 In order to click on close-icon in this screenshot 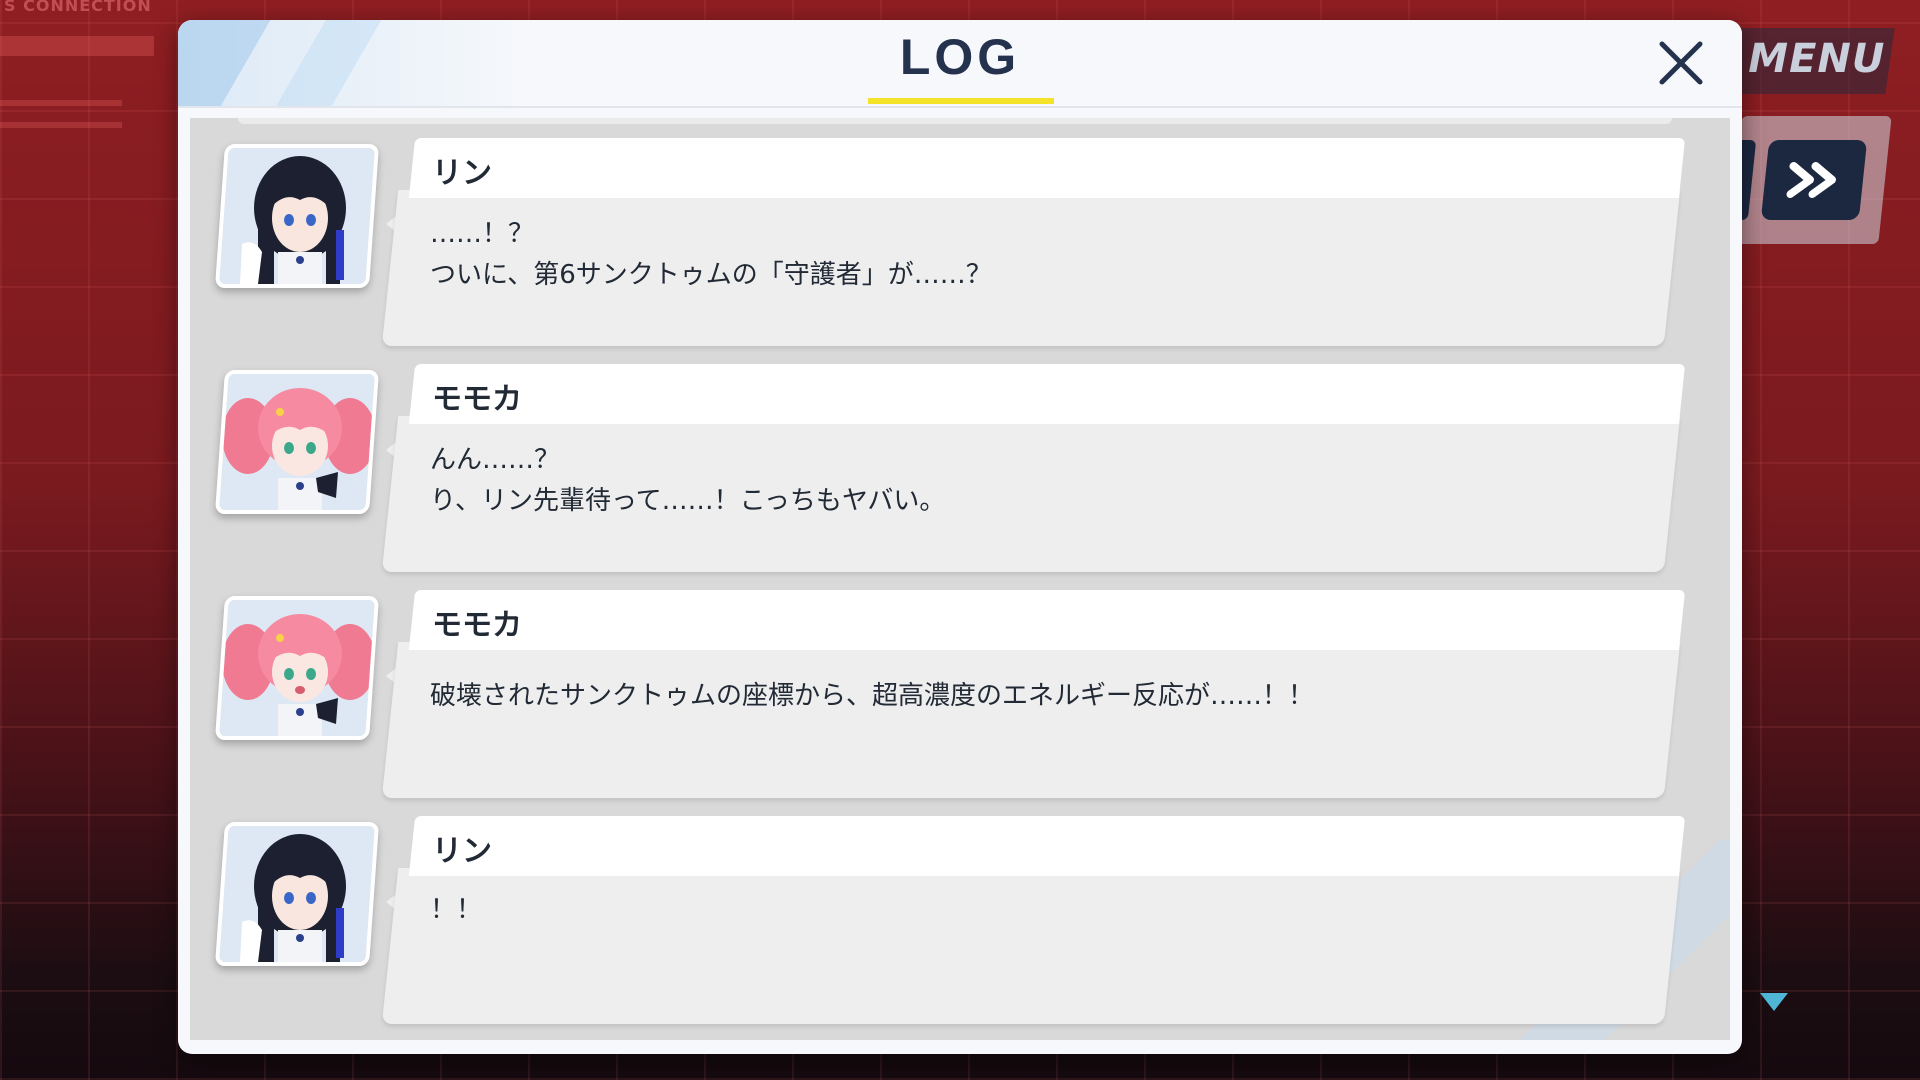, I will do `click(1681, 63)`.